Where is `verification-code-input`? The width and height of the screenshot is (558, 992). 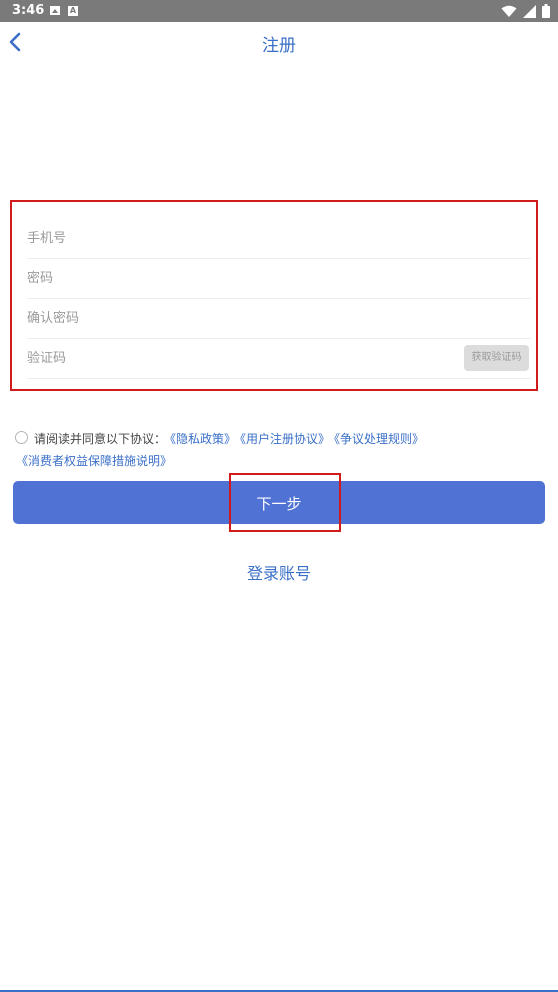
verification-code-input is located at coordinates (237, 358).